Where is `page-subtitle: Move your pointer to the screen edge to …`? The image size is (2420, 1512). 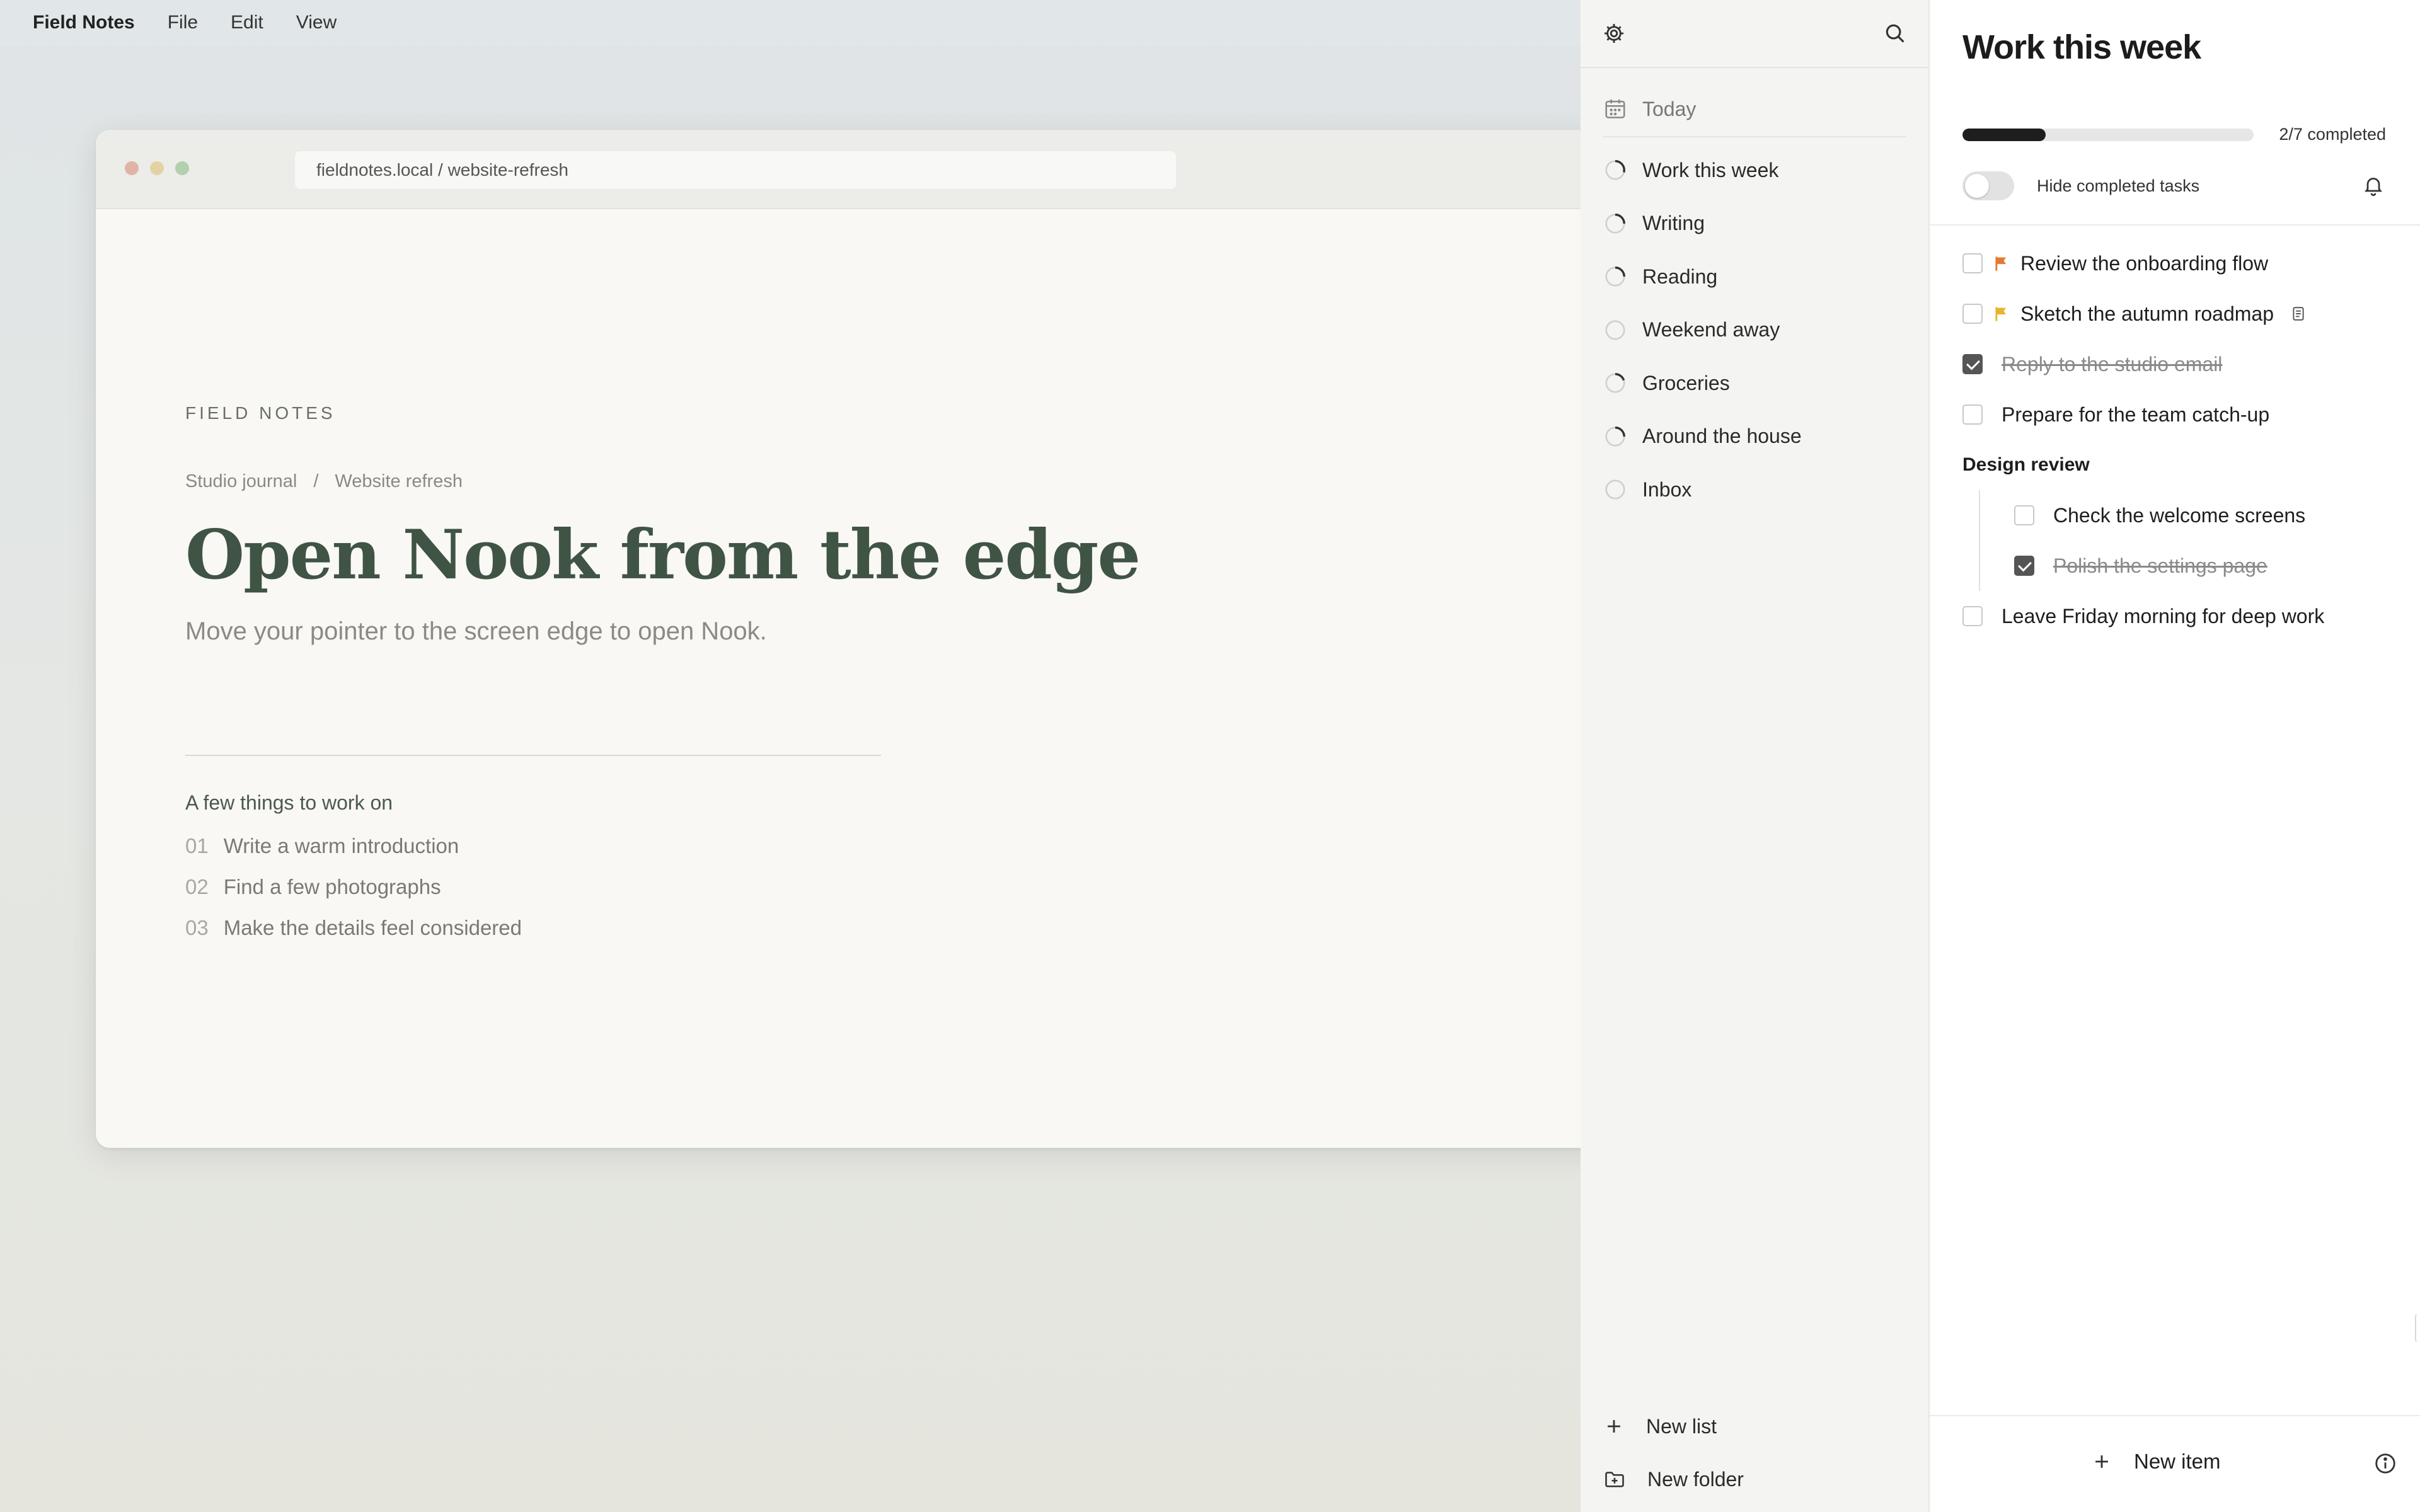
page-subtitle: Move your pointer to the screen edge to … is located at coordinates (476, 631).